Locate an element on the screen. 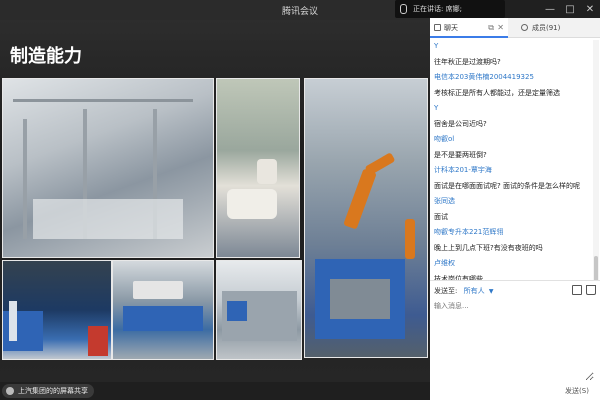 Image resolution: width=600 pixels, height=400 pixels. screen-share-icon is located at coordinates (10, 391).